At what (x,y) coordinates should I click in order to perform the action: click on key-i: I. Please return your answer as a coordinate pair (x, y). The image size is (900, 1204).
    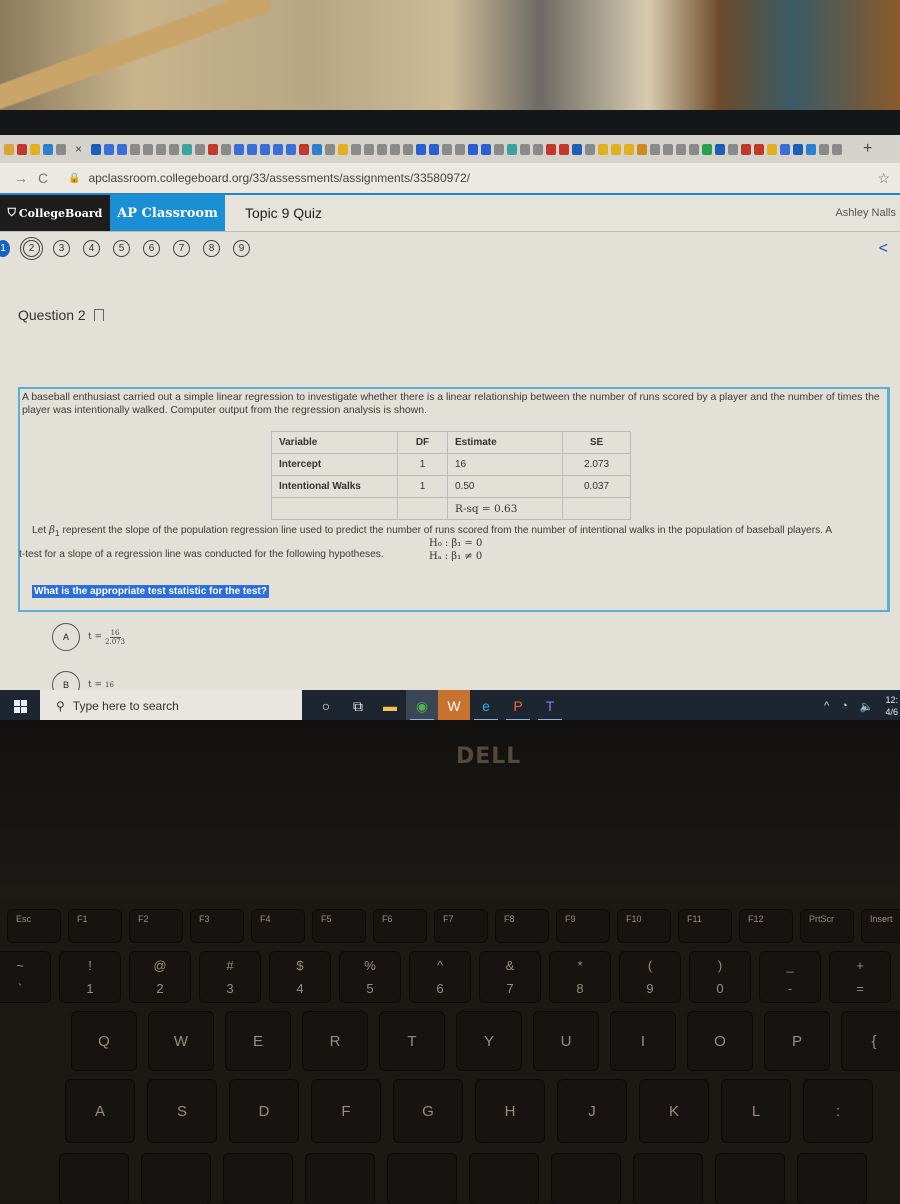
    Looking at the image, I should click on (643, 1041).